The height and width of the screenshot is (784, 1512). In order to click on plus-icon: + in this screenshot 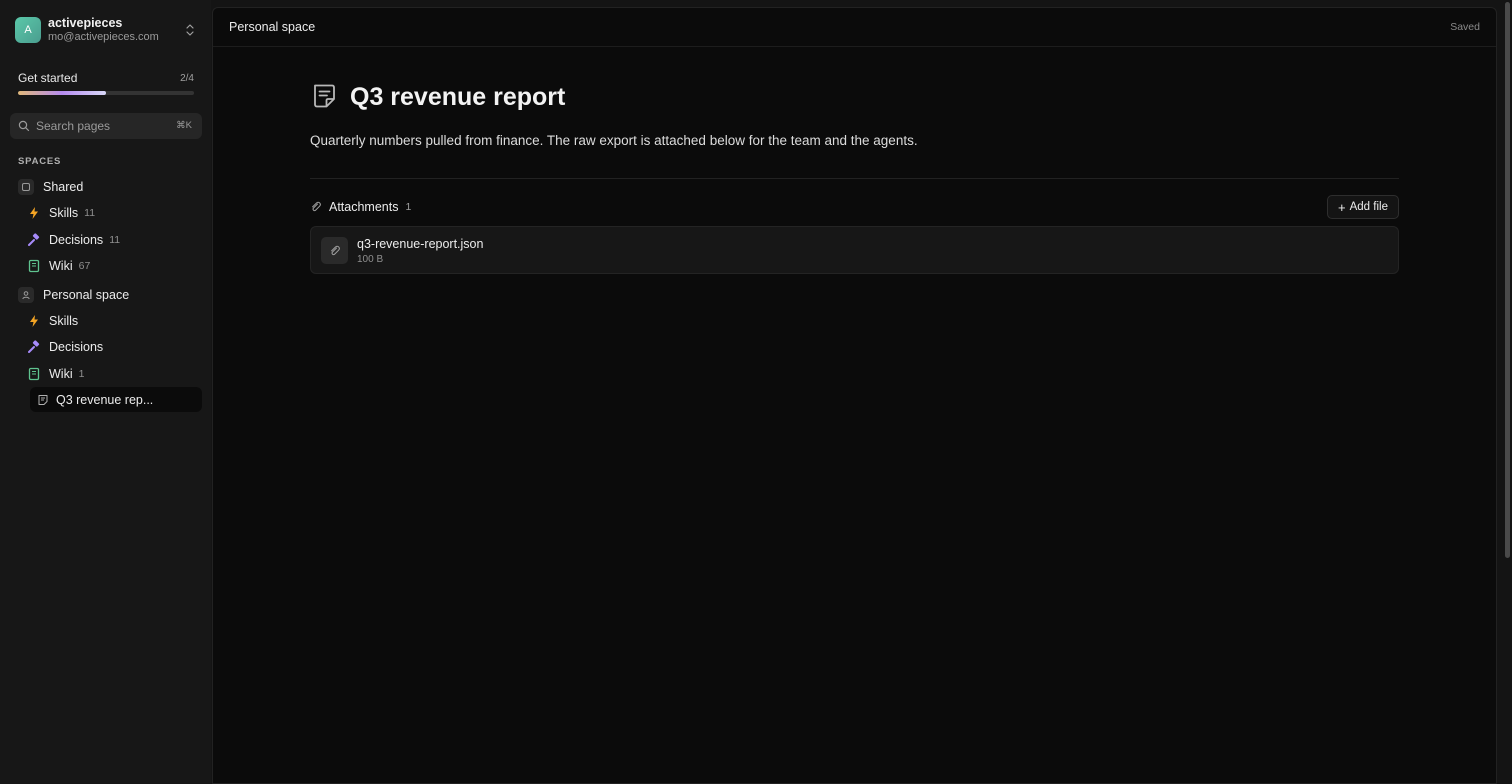, I will do `click(1342, 207)`.